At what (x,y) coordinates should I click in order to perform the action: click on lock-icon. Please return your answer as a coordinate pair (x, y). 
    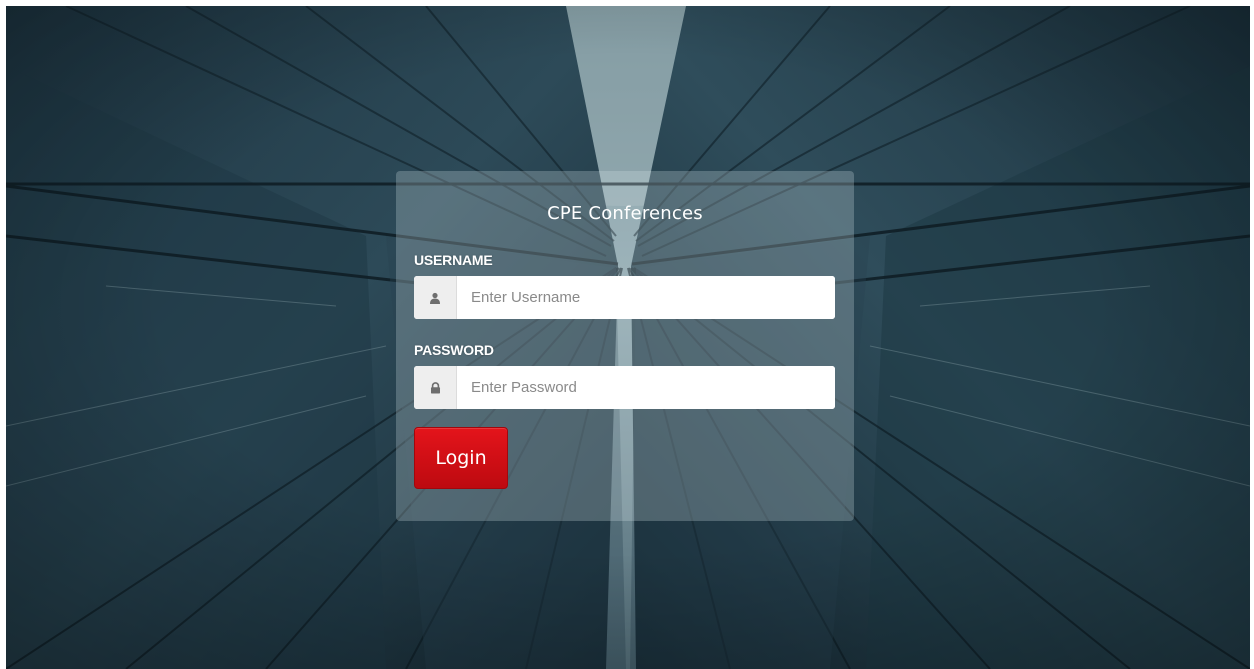
    Looking at the image, I should click on (435, 387).